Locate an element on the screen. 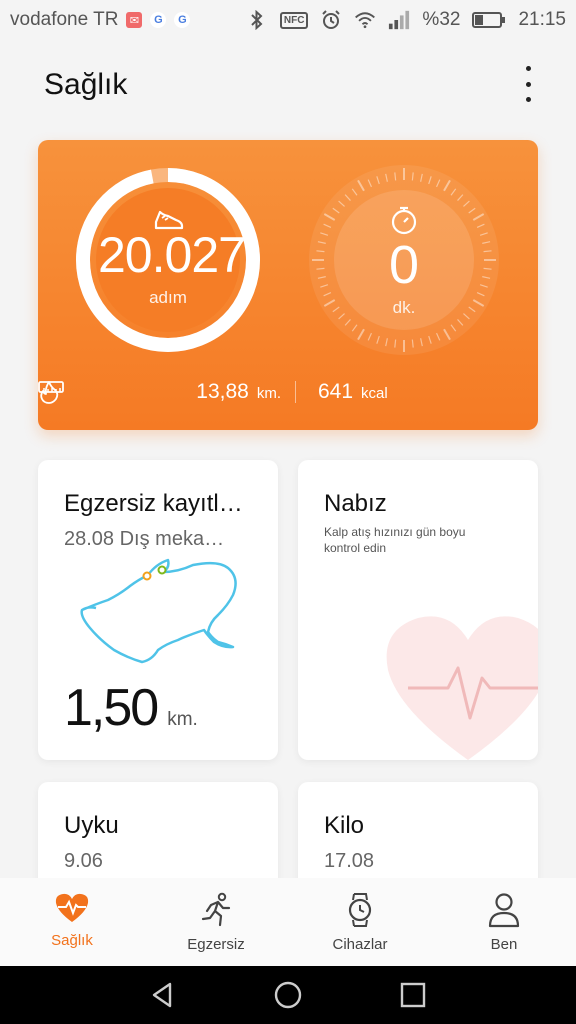 This screenshot has height=1024, width=576. route-path is located at coordinates (158, 611).